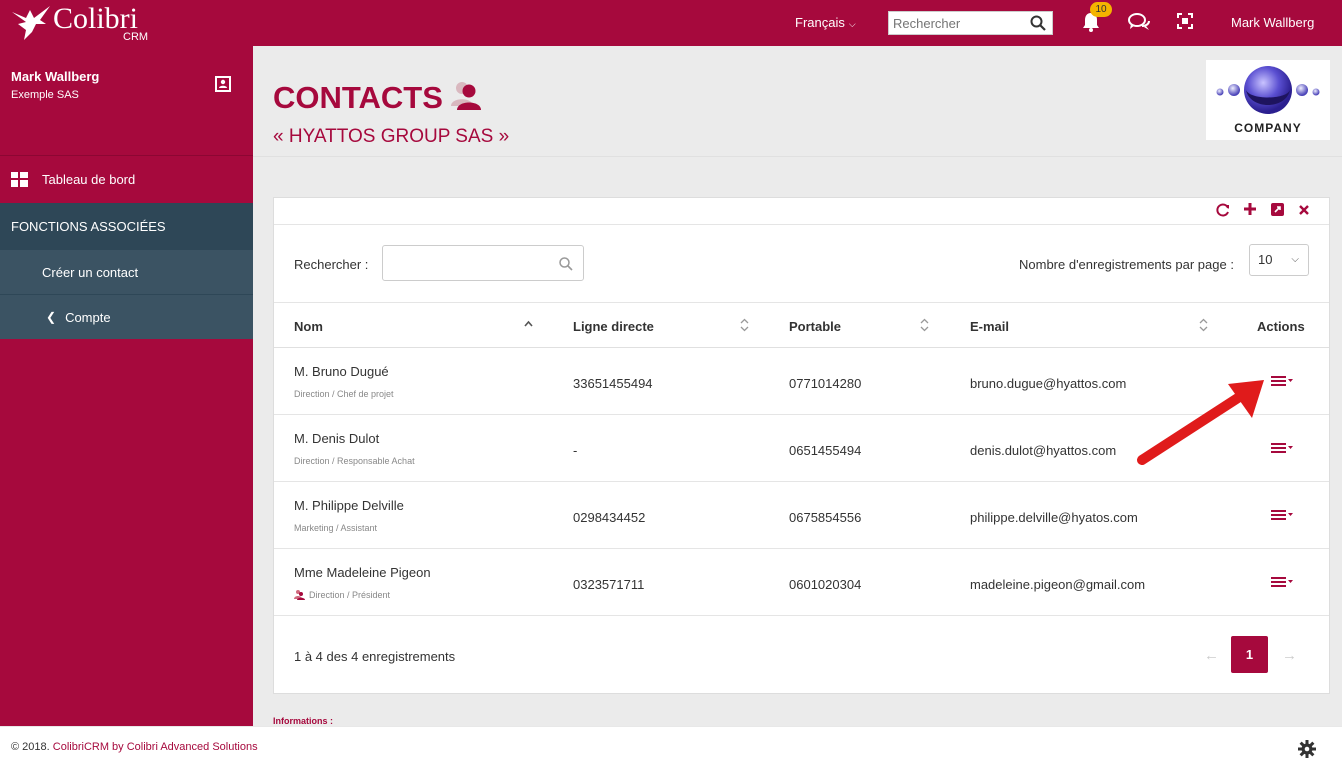  What do you see at coordinates (1048, 383) in the screenshot?
I see `contact-email: bruno.dugue@hyattos.com` at bounding box center [1048, 383].